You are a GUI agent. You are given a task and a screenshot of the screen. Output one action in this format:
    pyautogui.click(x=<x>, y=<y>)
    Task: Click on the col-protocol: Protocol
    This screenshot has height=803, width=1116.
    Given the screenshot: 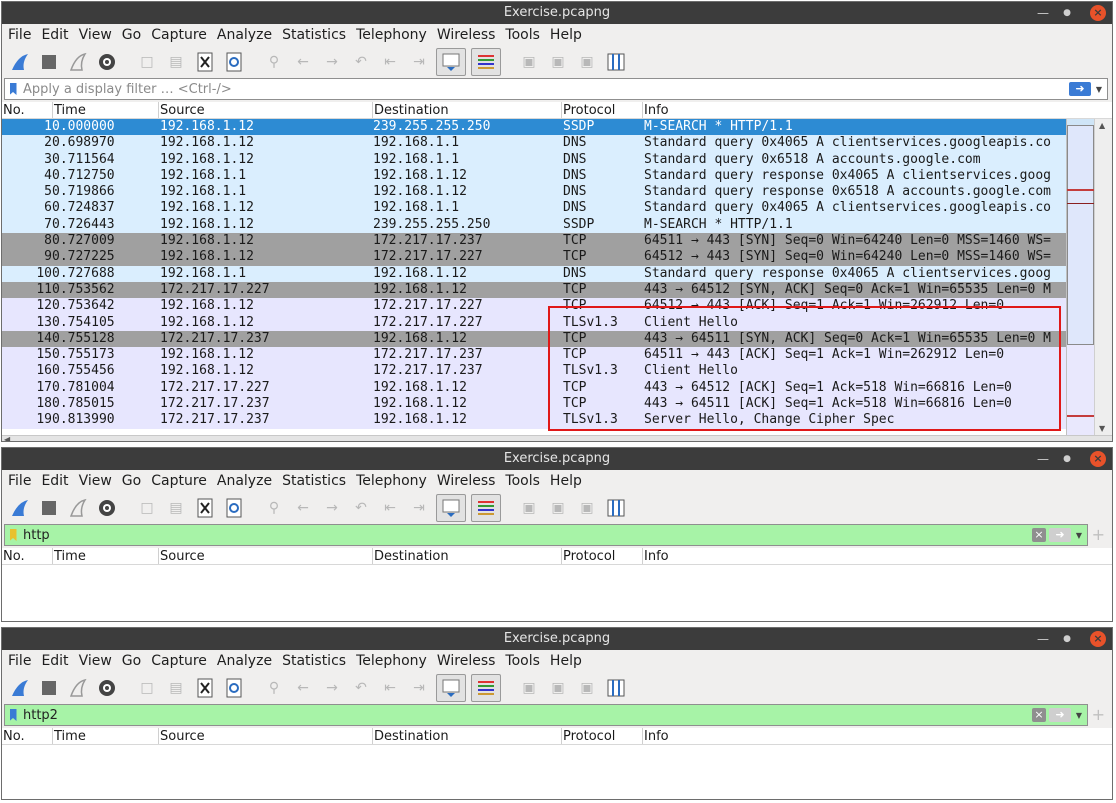 What is the action you would take?
    pyautogui.click(x=602, y=736)
    